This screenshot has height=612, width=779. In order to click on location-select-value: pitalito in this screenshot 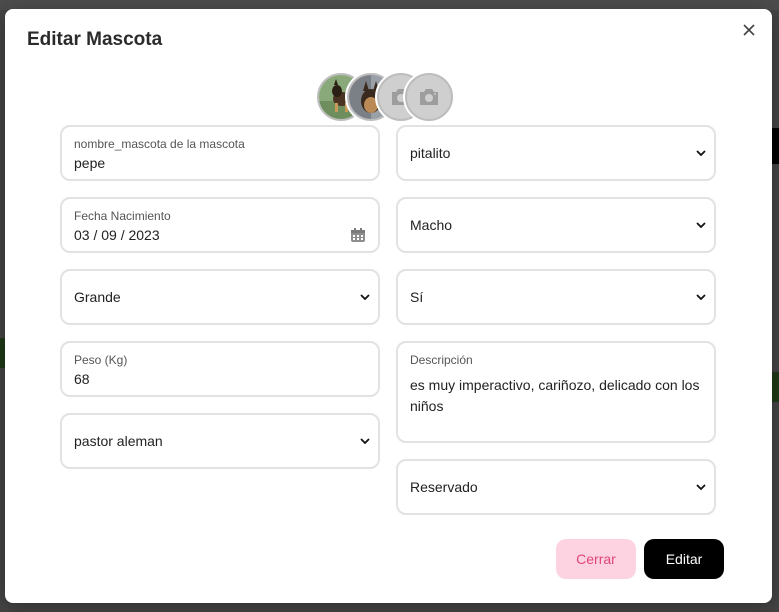, I will do `click(430, 153)`.